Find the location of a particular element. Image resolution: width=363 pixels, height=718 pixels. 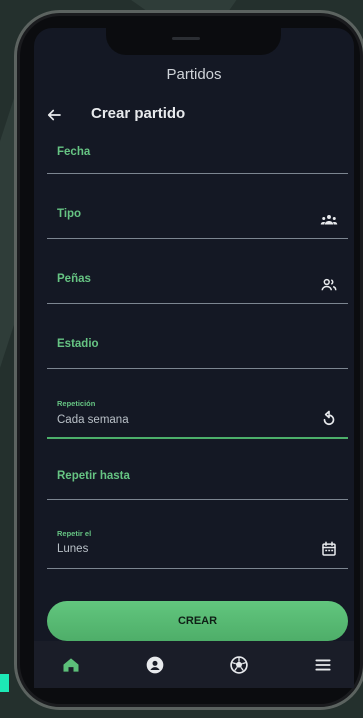

repetir-hasta-label: Repetir hasta is located at coordinates (93, 476).